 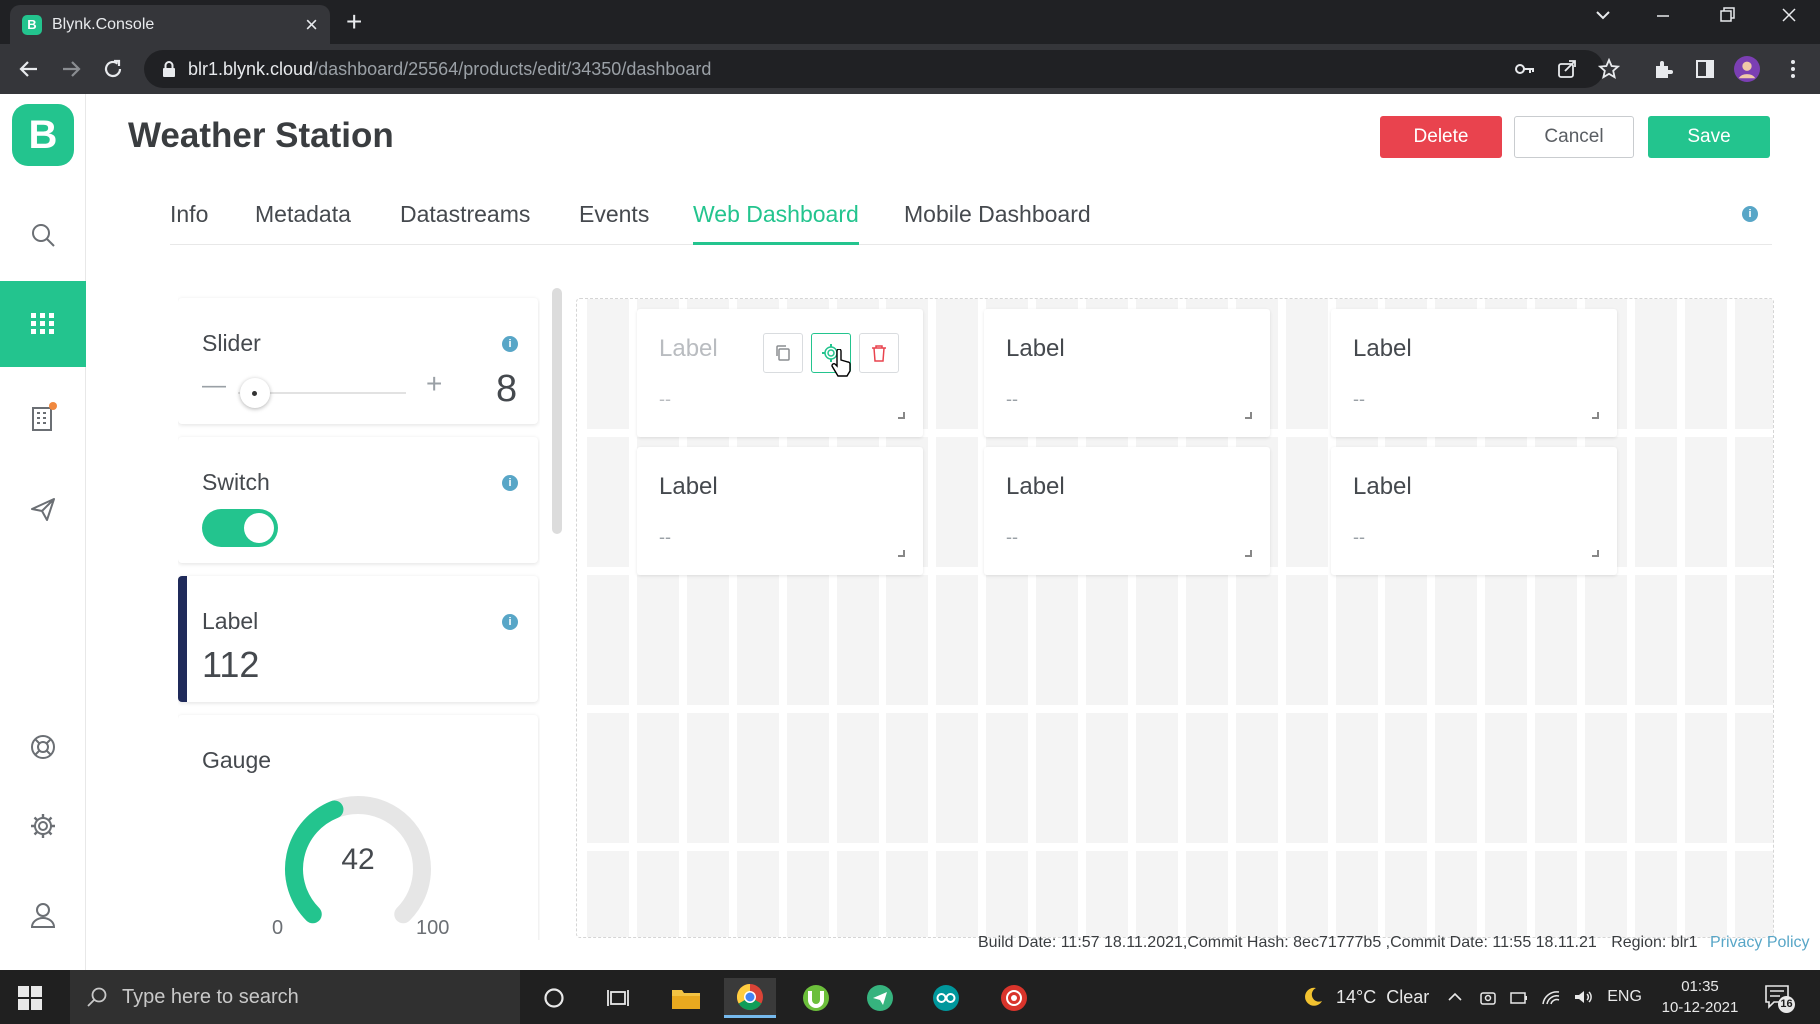 What do you see at coordinates (465, 223) in the screenshot?
I see `tab-datastreams: Datastreams` at bounding box center [465, 223].